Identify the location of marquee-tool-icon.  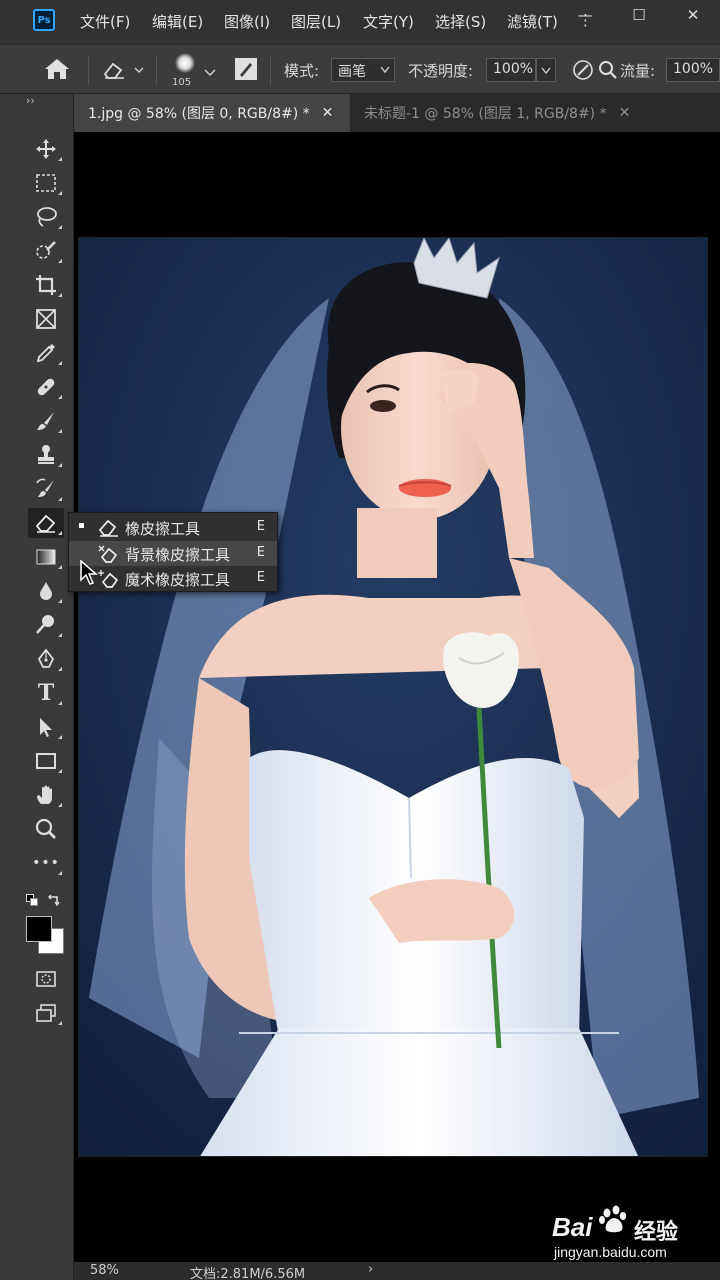
(46, 183).